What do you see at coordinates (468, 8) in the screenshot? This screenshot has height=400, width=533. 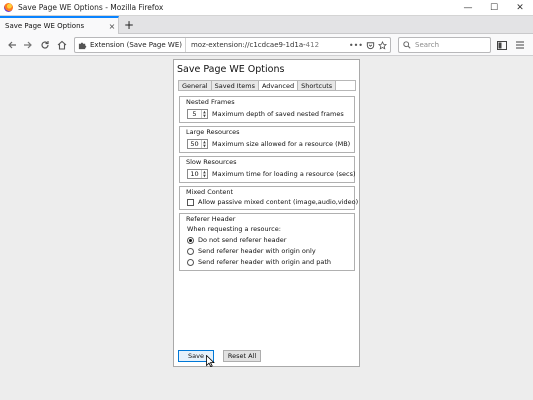 I see `minimize-button: —` at bounding box center [468, 8].